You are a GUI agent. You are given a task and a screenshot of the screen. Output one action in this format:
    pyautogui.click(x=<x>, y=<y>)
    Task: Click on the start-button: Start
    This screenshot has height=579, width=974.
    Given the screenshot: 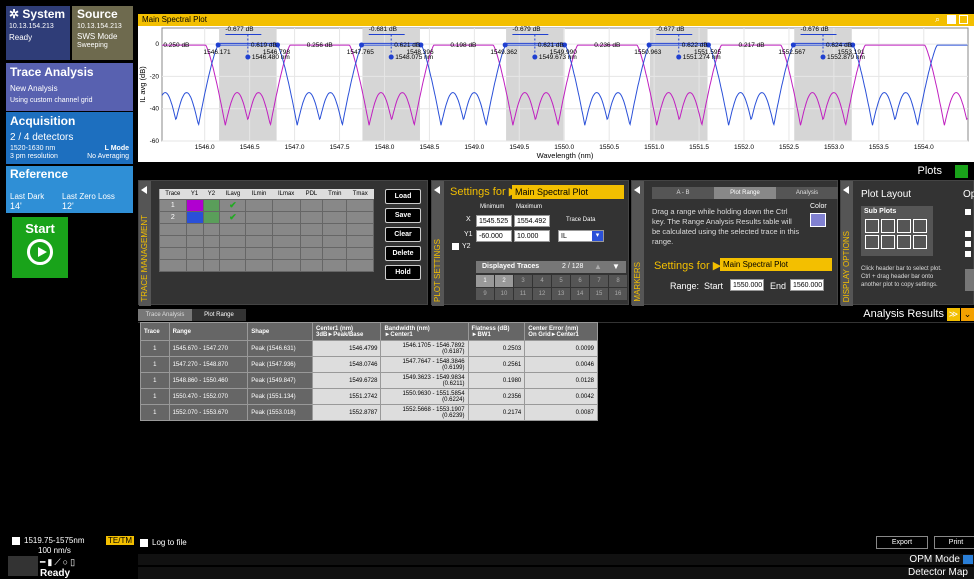 What is the action you would take?
    pyautogui.click(x=40, y=247)
    